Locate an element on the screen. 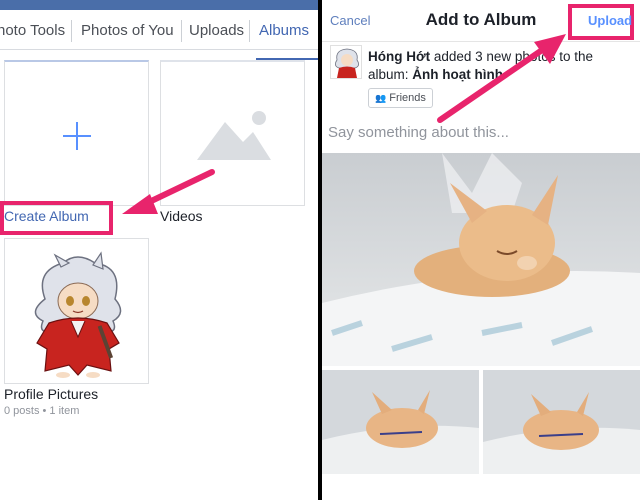 The width and height of the screenshot is (640, 500). tab-uploads: Uploads is located at coordinates (216, 31).